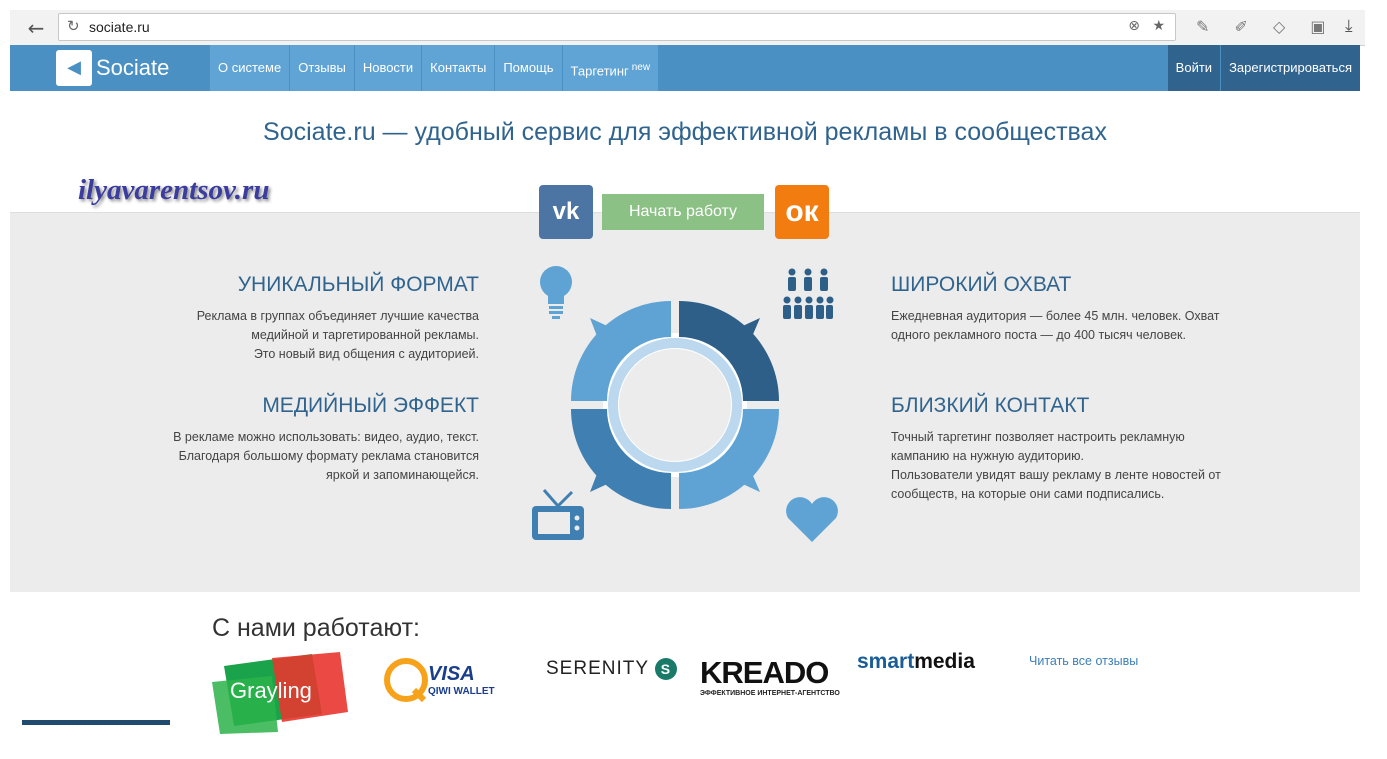 The width and height of the screenshot is (1387, 759). I want to click on kreado-wordmark: KREADO, so click(764, 672).